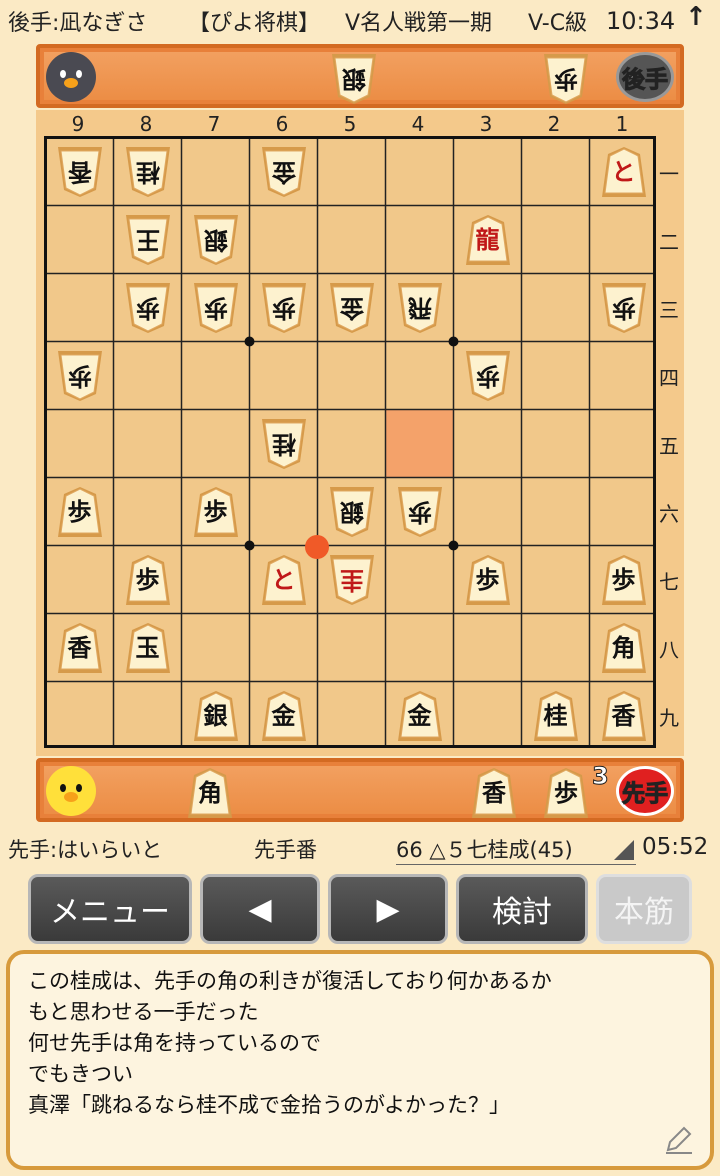  I want to click on board-piece: 玉, so click(148, 648).